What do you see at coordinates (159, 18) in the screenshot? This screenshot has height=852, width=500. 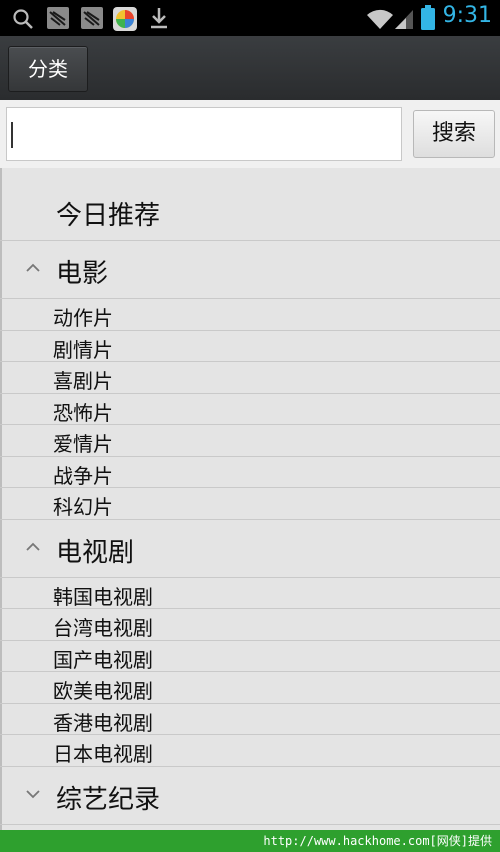 I see `download-icon` at bounding box center [159, 18].